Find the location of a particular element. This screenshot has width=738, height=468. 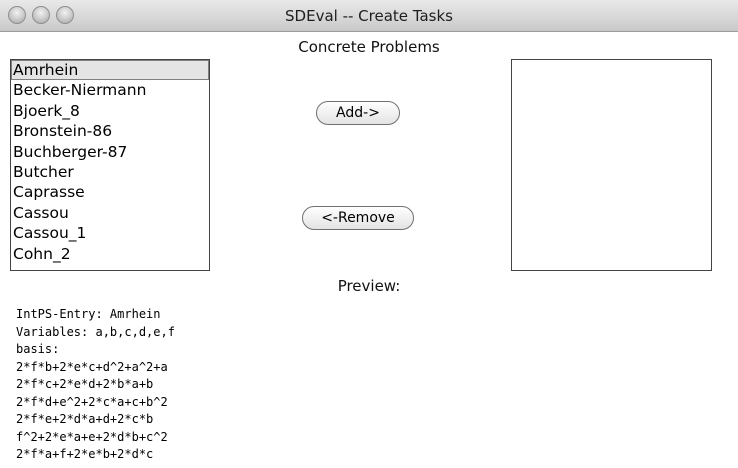

concrete-problems-heading: Concrete Problems is located at coordinates (369, 47).